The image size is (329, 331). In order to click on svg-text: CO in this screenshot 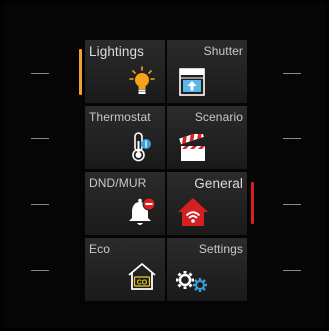, I will do `click(142, 283)`.